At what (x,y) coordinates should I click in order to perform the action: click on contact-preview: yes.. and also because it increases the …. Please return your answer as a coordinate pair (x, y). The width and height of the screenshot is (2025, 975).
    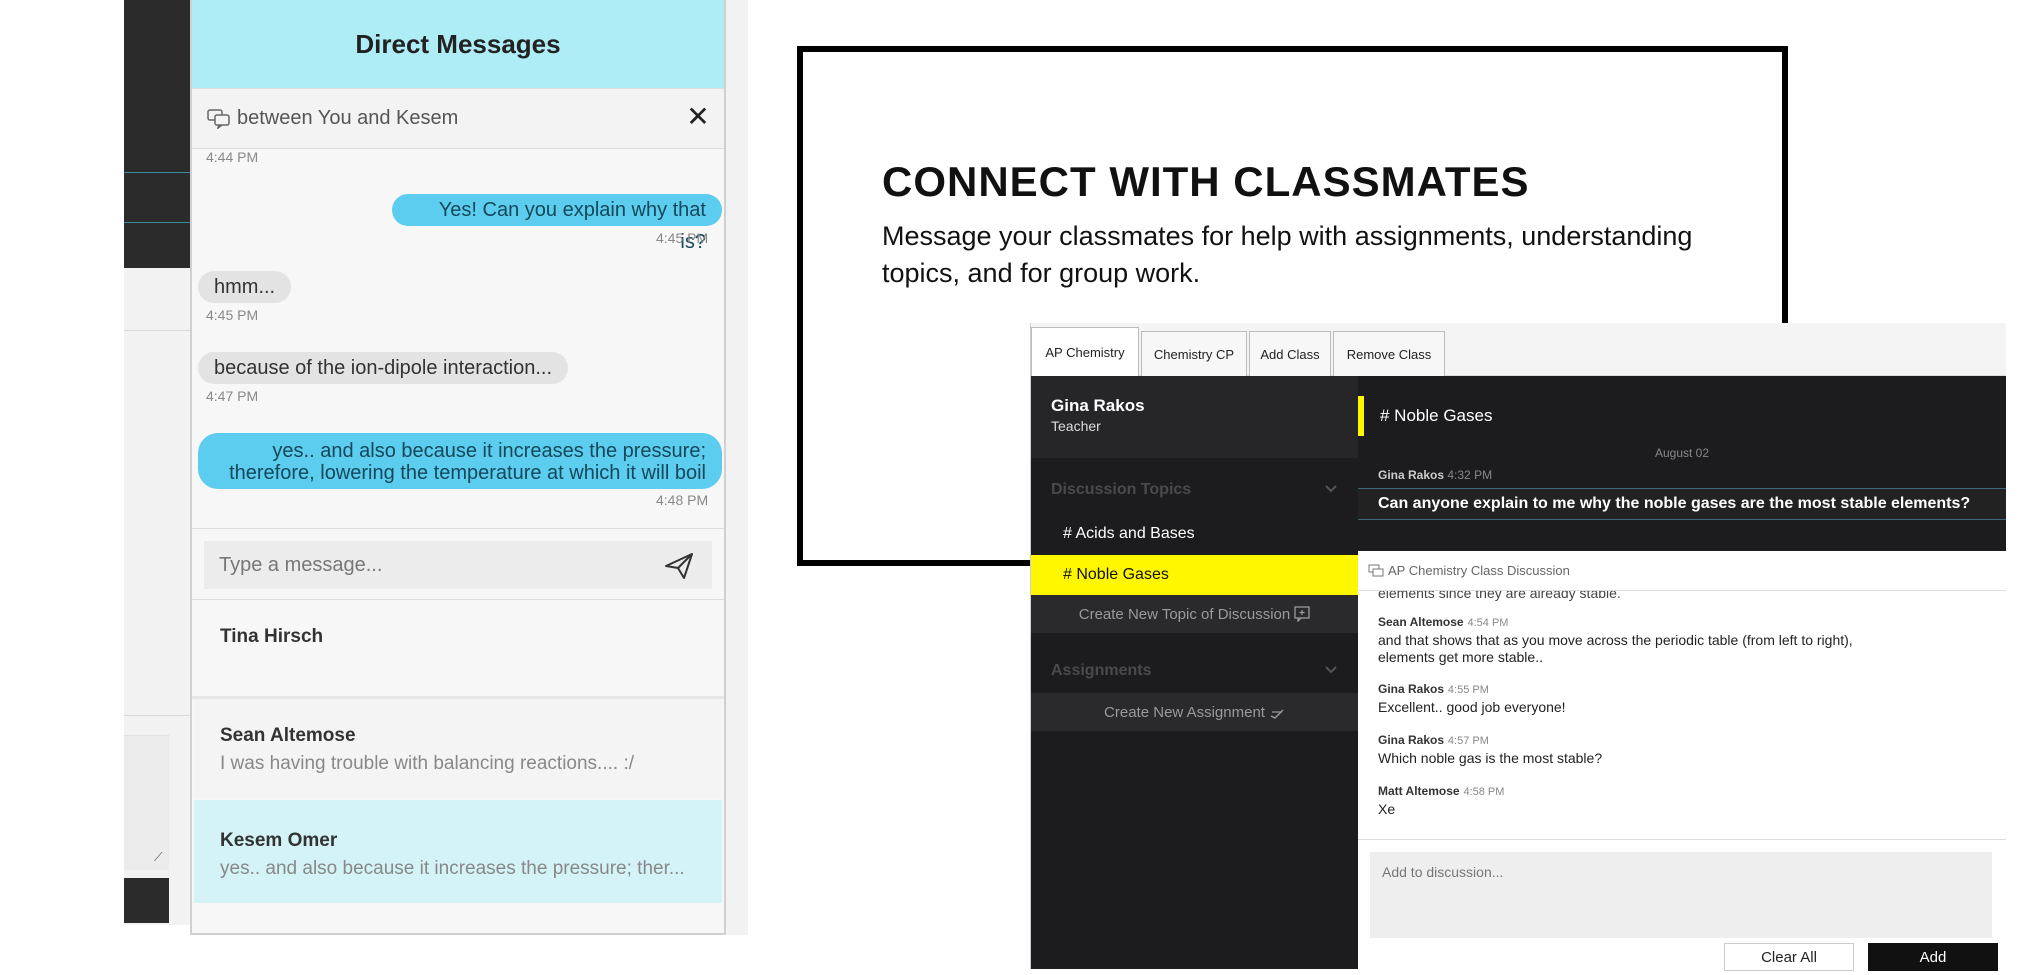
    Looking at the image, I should click on (452, 868).